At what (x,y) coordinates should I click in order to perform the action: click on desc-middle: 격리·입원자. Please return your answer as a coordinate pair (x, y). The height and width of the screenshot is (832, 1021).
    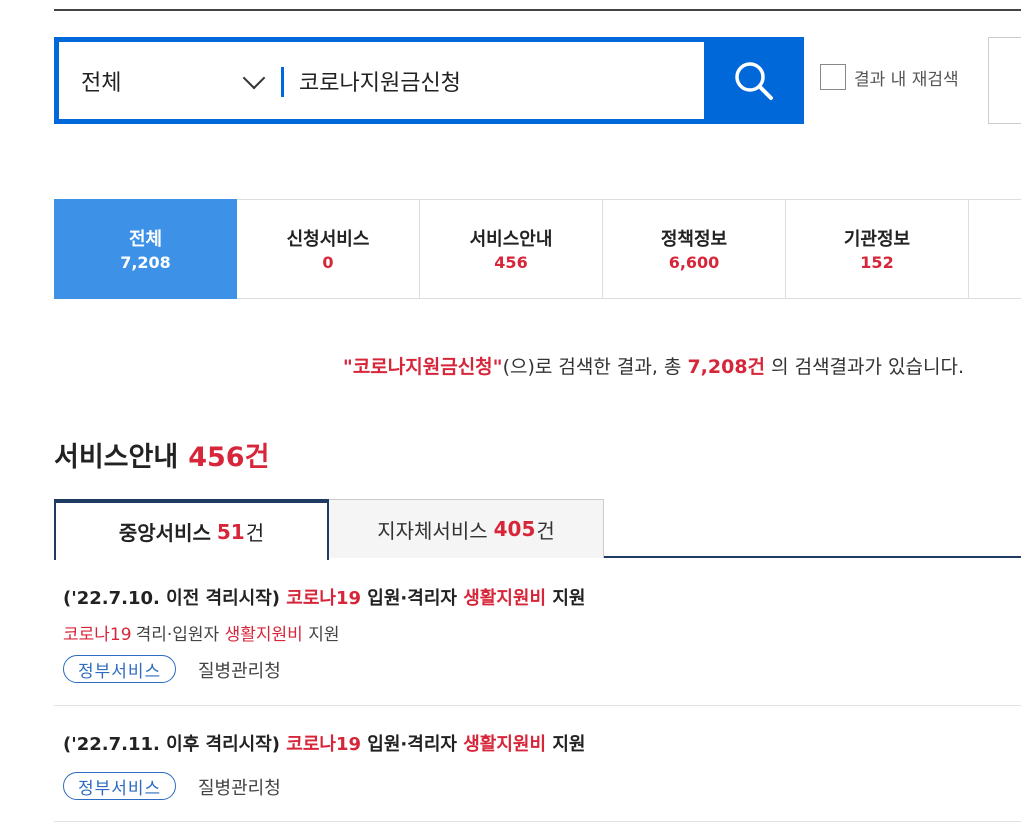
    Looking at the image, I should click on (177, 635).